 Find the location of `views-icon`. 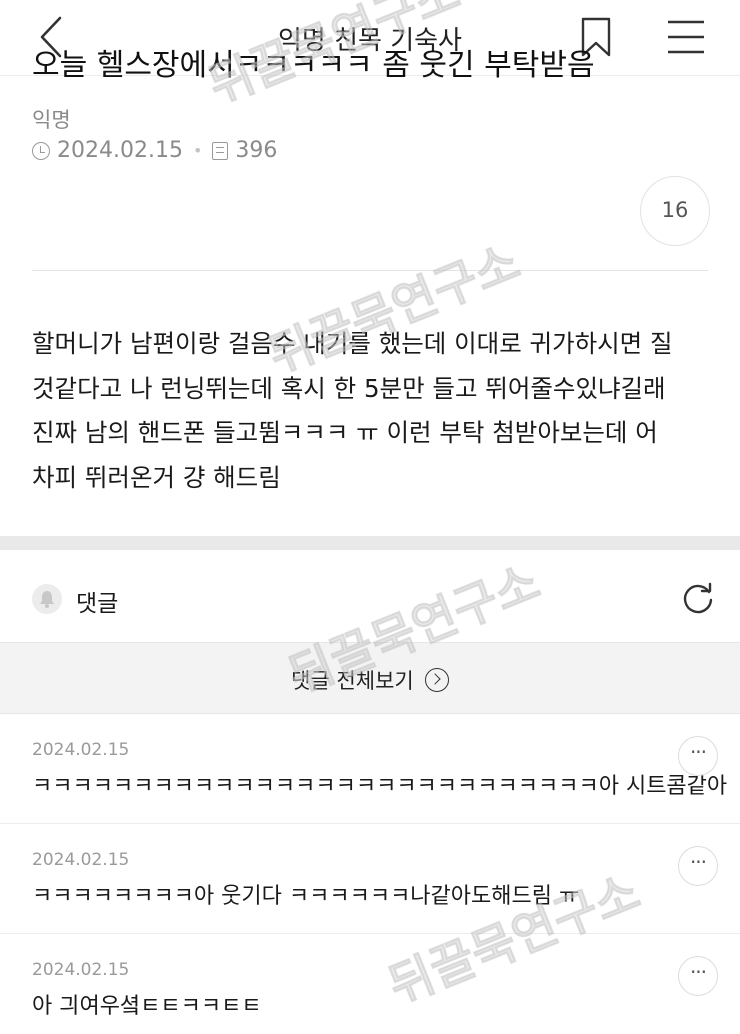

views-icon is located at coordinates (220, 150).